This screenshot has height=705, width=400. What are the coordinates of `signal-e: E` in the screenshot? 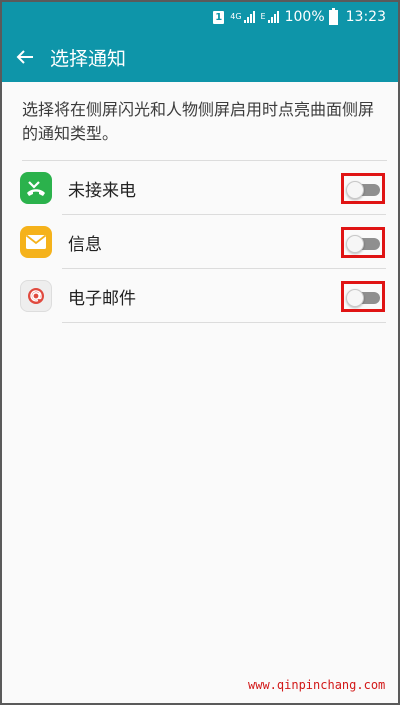 It's located at (270, 17).